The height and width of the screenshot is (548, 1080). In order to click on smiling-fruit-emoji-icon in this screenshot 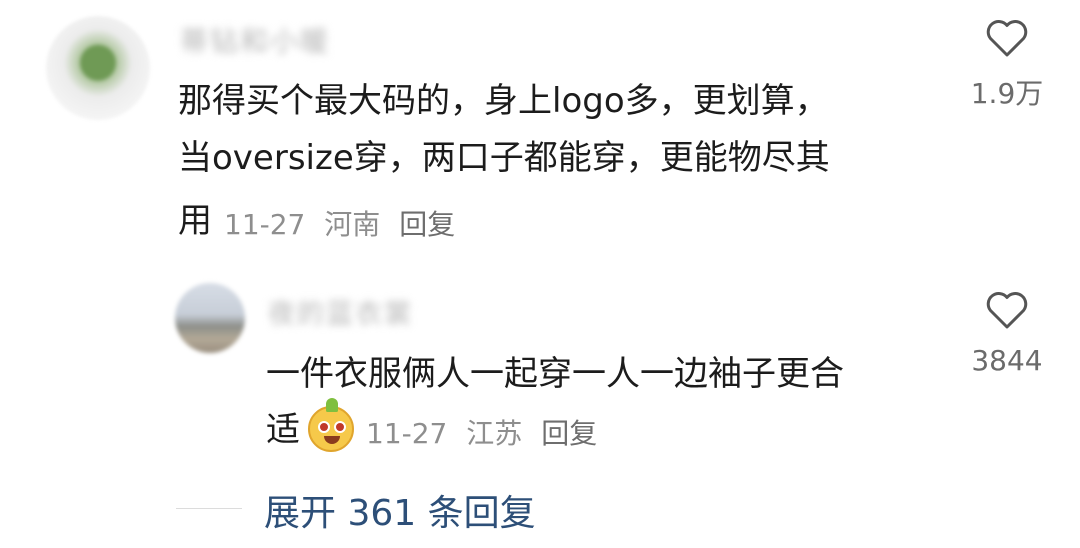, I will do `click(331, 425)`.